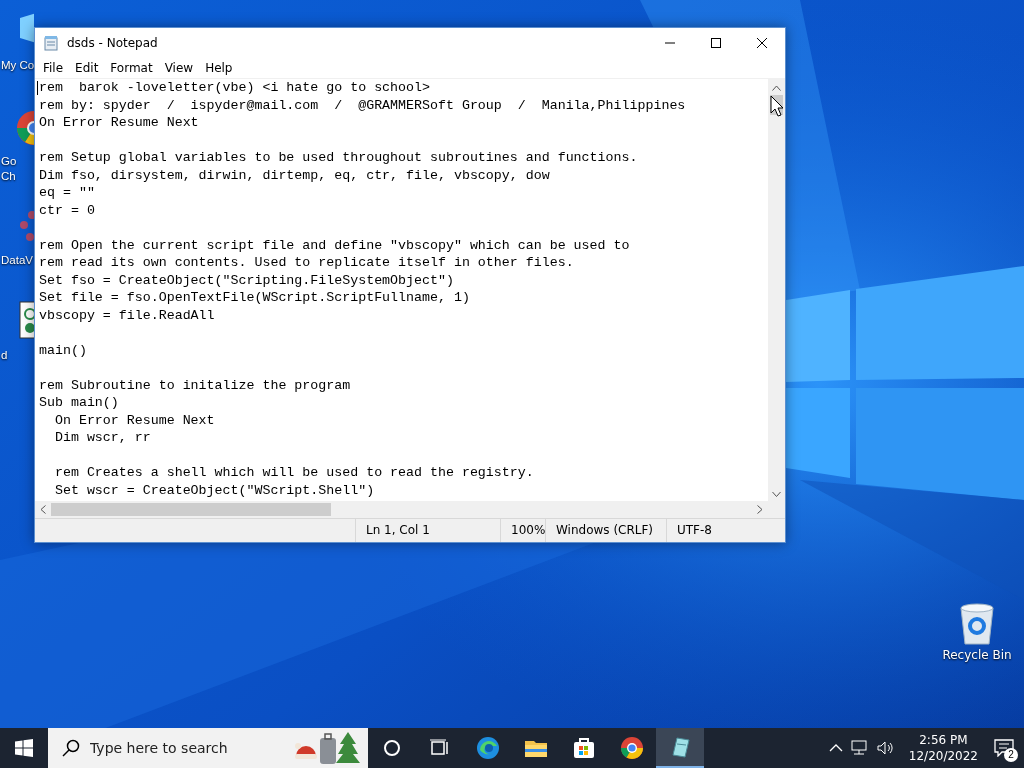 The image size is (1024, 768). What do you see at coordinates (306, 262) in the screenshot?
I see `code-line: rem read its own contents. Used to replicate itself in other files.` at bounding box center [306, 262].